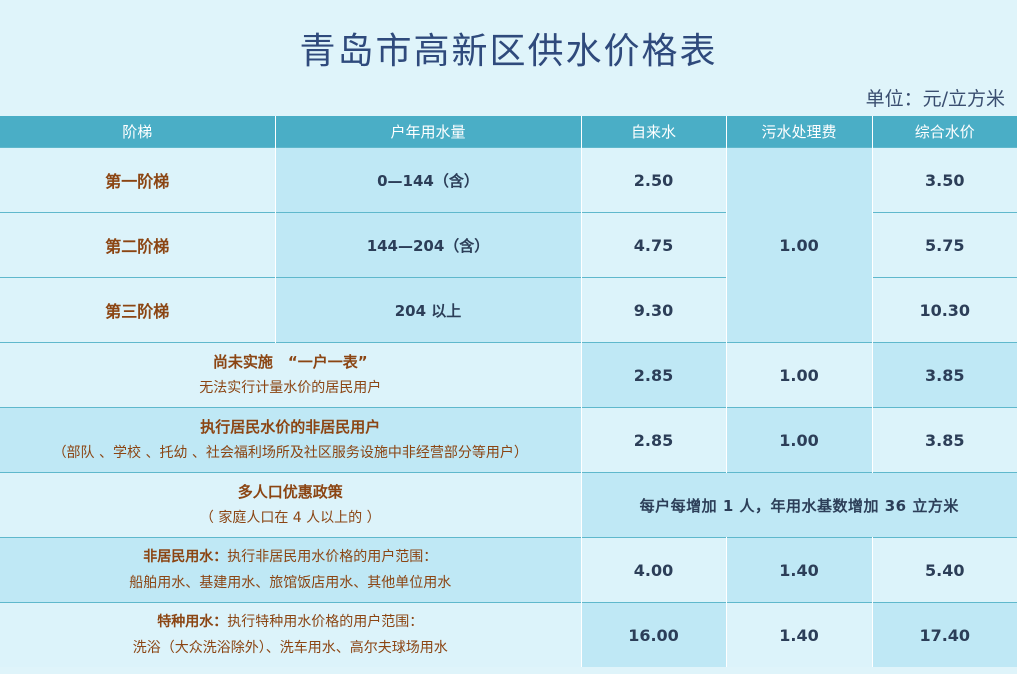 The image size is (1017, 674). I want to click on no-meter-total: 3.85, so click(944, 375).